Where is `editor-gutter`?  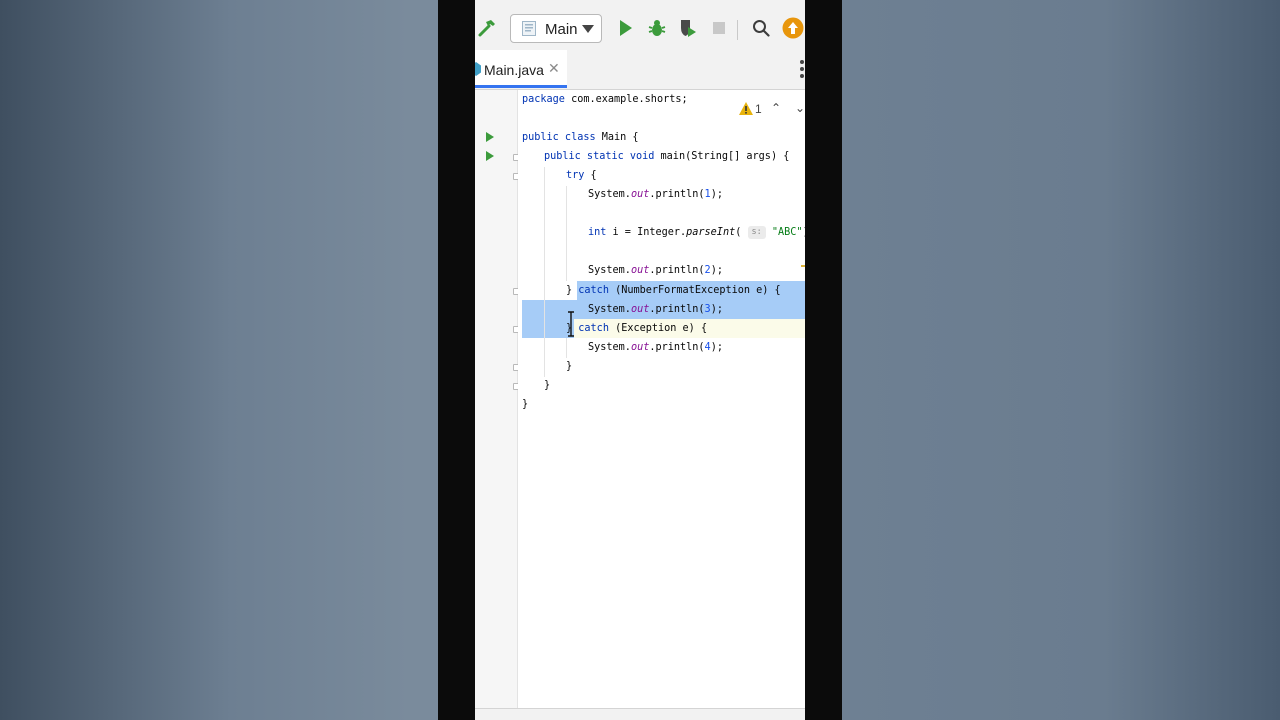 editor-gutter is located at coordinates (496, 405).